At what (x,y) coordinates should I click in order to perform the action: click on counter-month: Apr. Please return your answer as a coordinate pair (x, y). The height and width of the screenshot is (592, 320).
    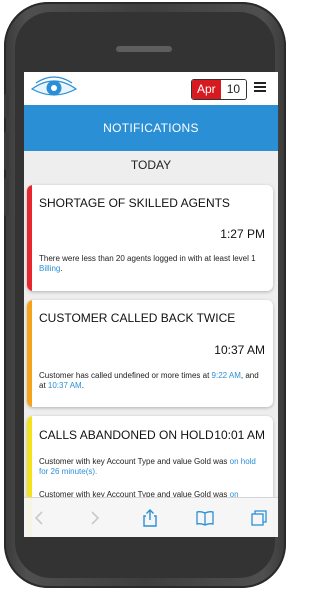
    Looking at the image, I should click on (206, 89).